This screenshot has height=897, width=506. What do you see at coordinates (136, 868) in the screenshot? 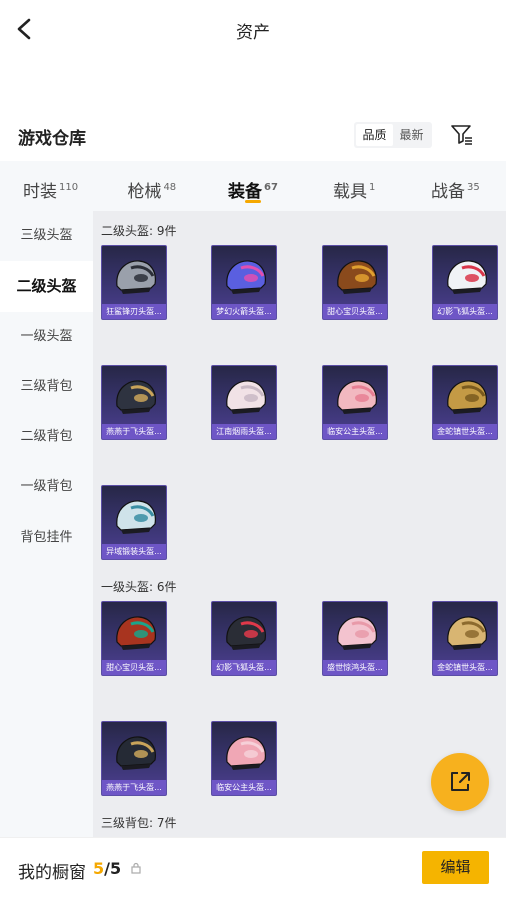
I see `lock-icon` at bounding box center [136, 868].